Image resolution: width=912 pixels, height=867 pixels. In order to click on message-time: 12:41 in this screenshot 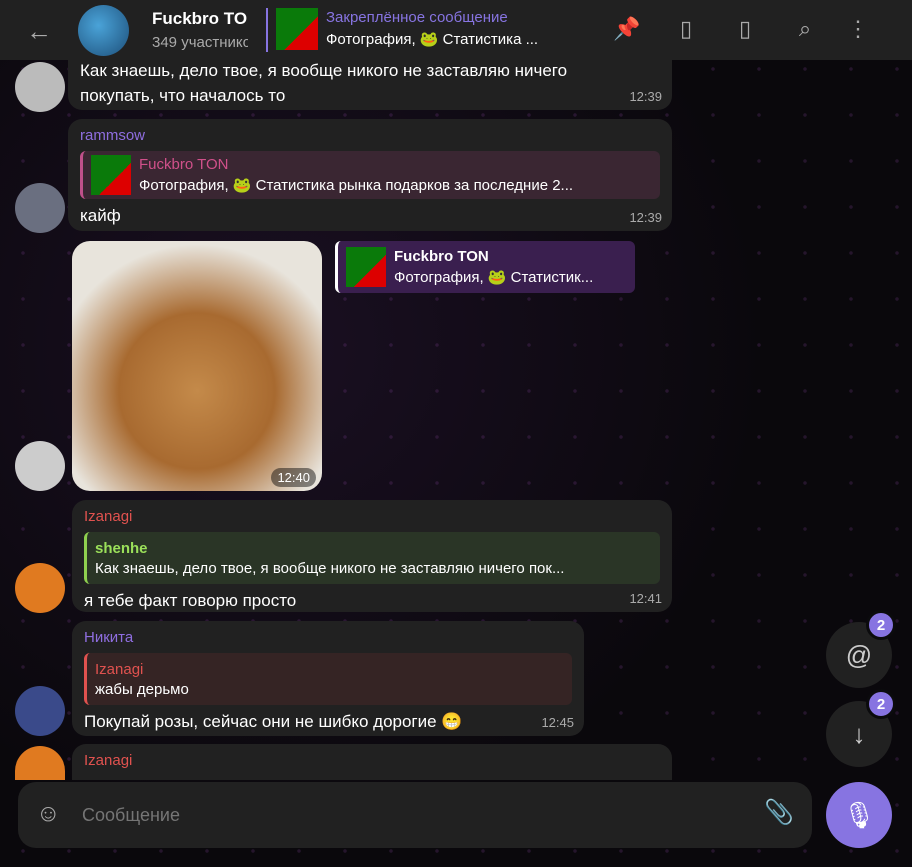, I will do `click(645, 598)`.